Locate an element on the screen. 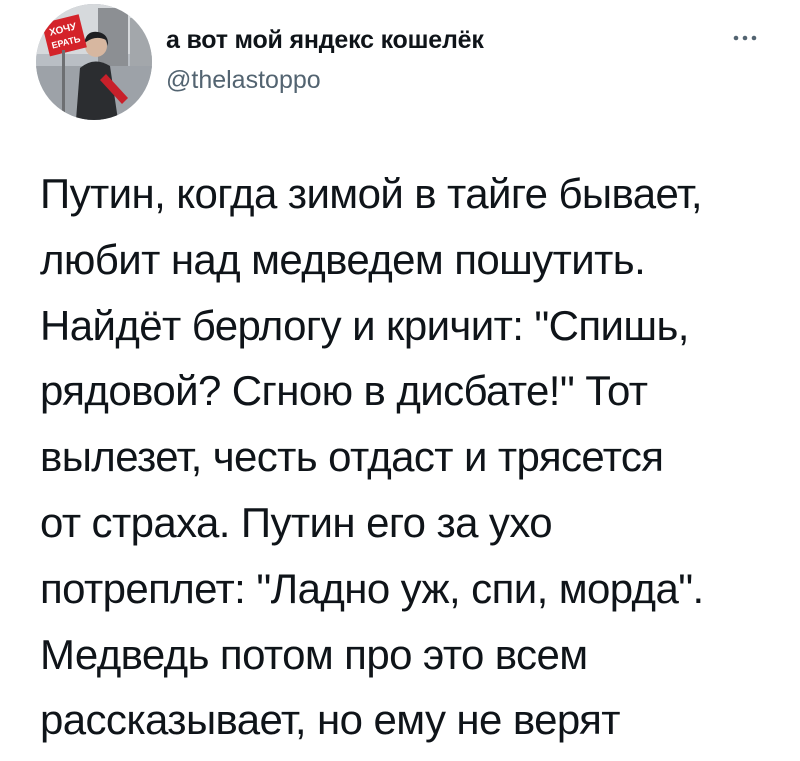 The height and width of the screenshot is (761, 800). tweet-text-line: вылезет, честь отдаст и трясется is located at coordinates (352, 457).